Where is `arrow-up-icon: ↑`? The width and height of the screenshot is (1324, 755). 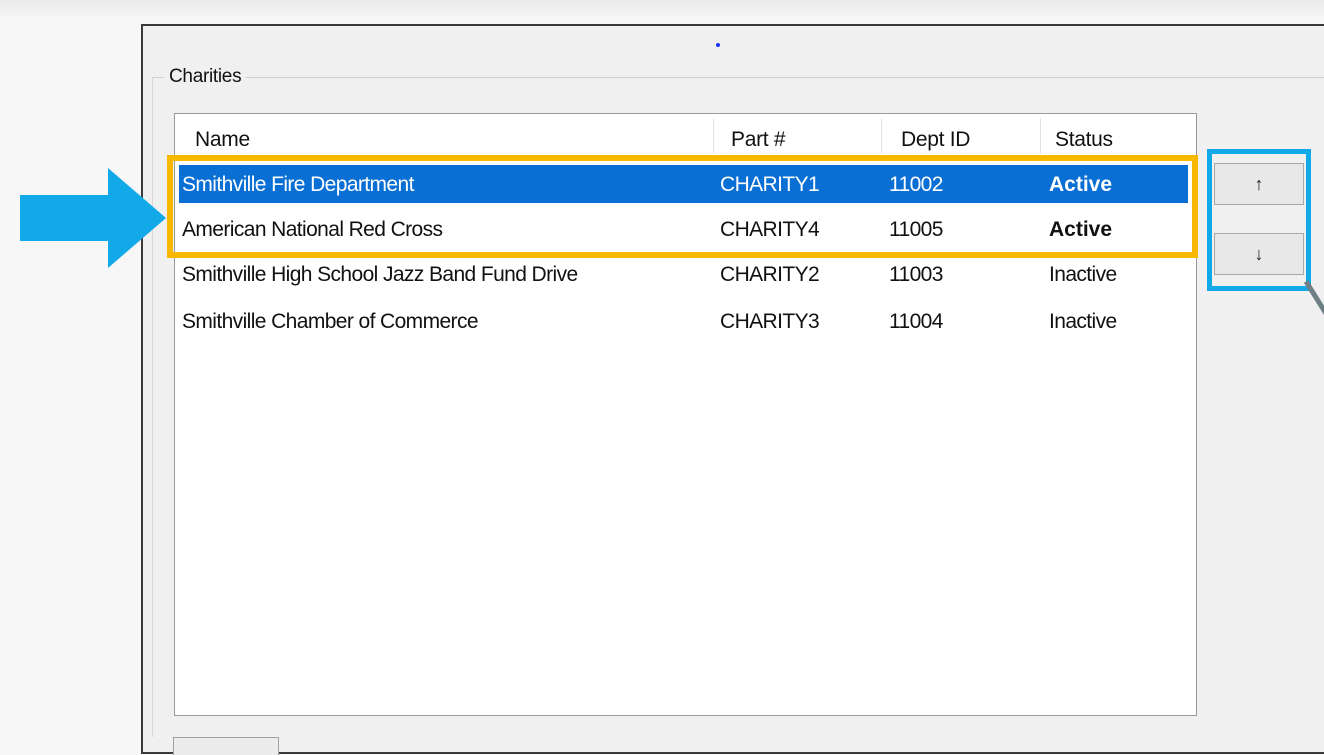
arrow-up-icon: ↑ is located at coordinates (1259, 183).